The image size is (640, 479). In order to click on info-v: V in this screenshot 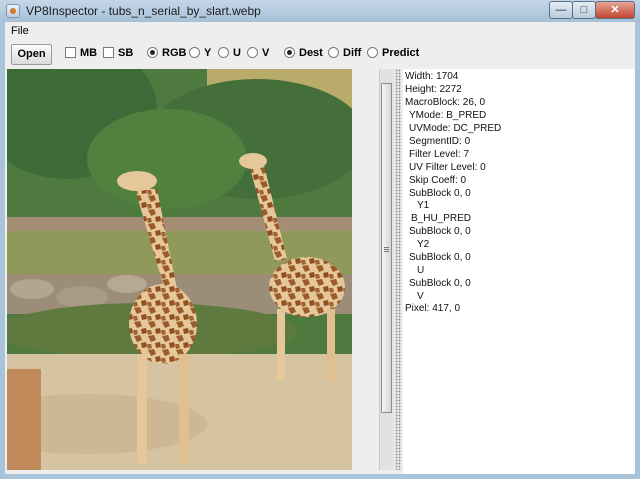, I will do `click(420, 296)`.